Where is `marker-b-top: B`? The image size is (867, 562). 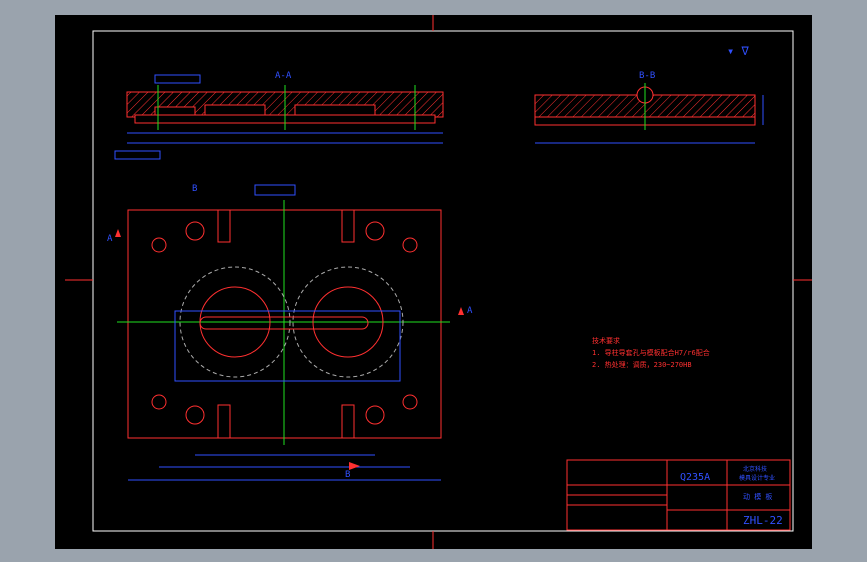 marker-b-top: B is located at coordinates (194, 189).